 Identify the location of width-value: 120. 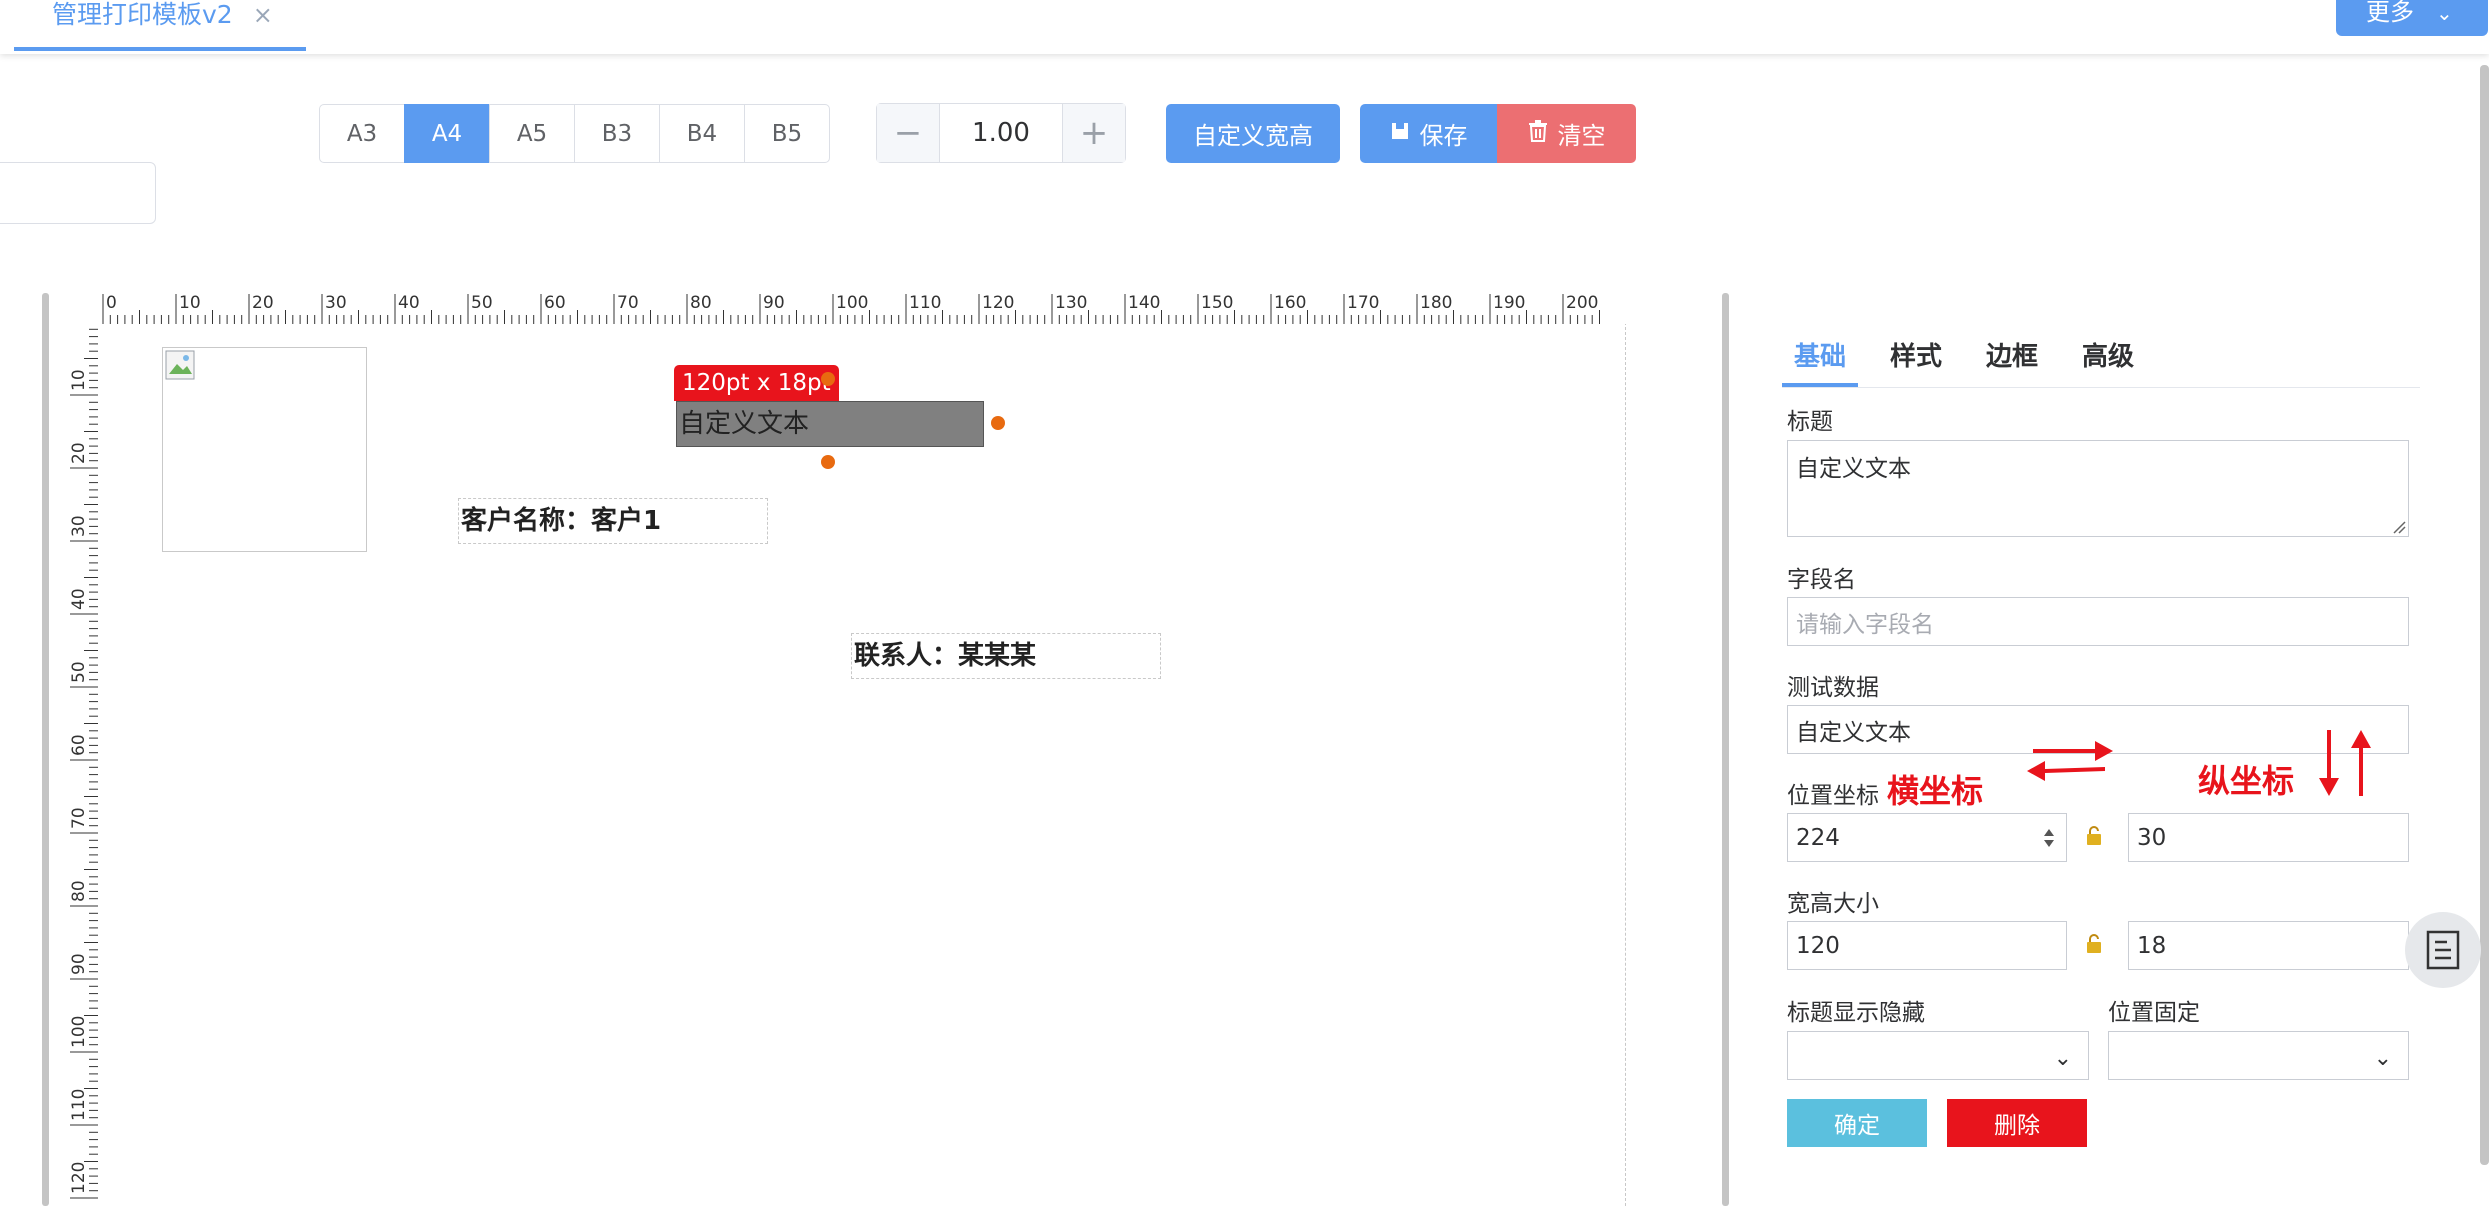
(1818, 945).